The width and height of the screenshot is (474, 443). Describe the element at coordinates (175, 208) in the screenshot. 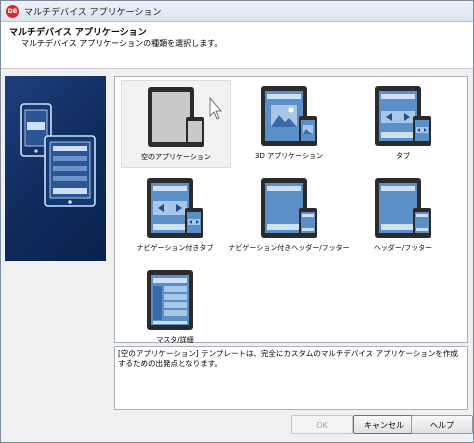

I see `tabbed-navigation-app-icon` at that location.